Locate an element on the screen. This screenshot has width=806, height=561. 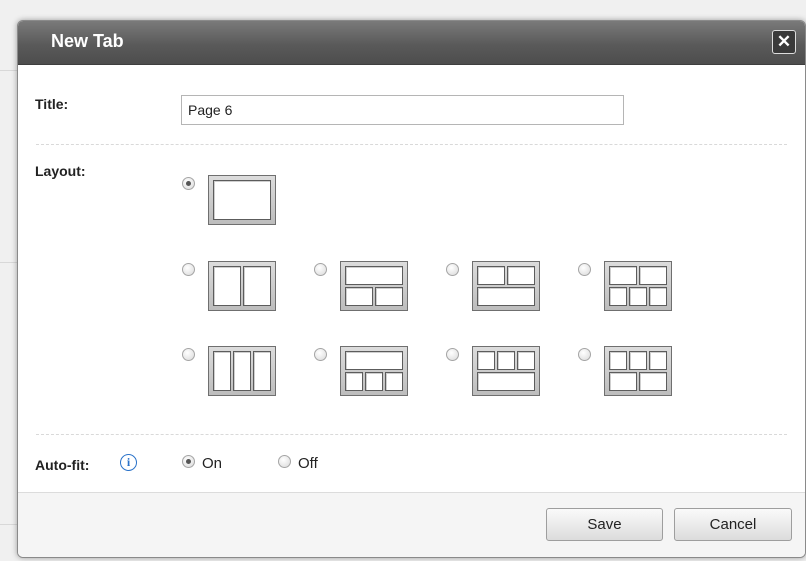
layout-radio-top-two-bottom-one is located at coordinates (452, 269).